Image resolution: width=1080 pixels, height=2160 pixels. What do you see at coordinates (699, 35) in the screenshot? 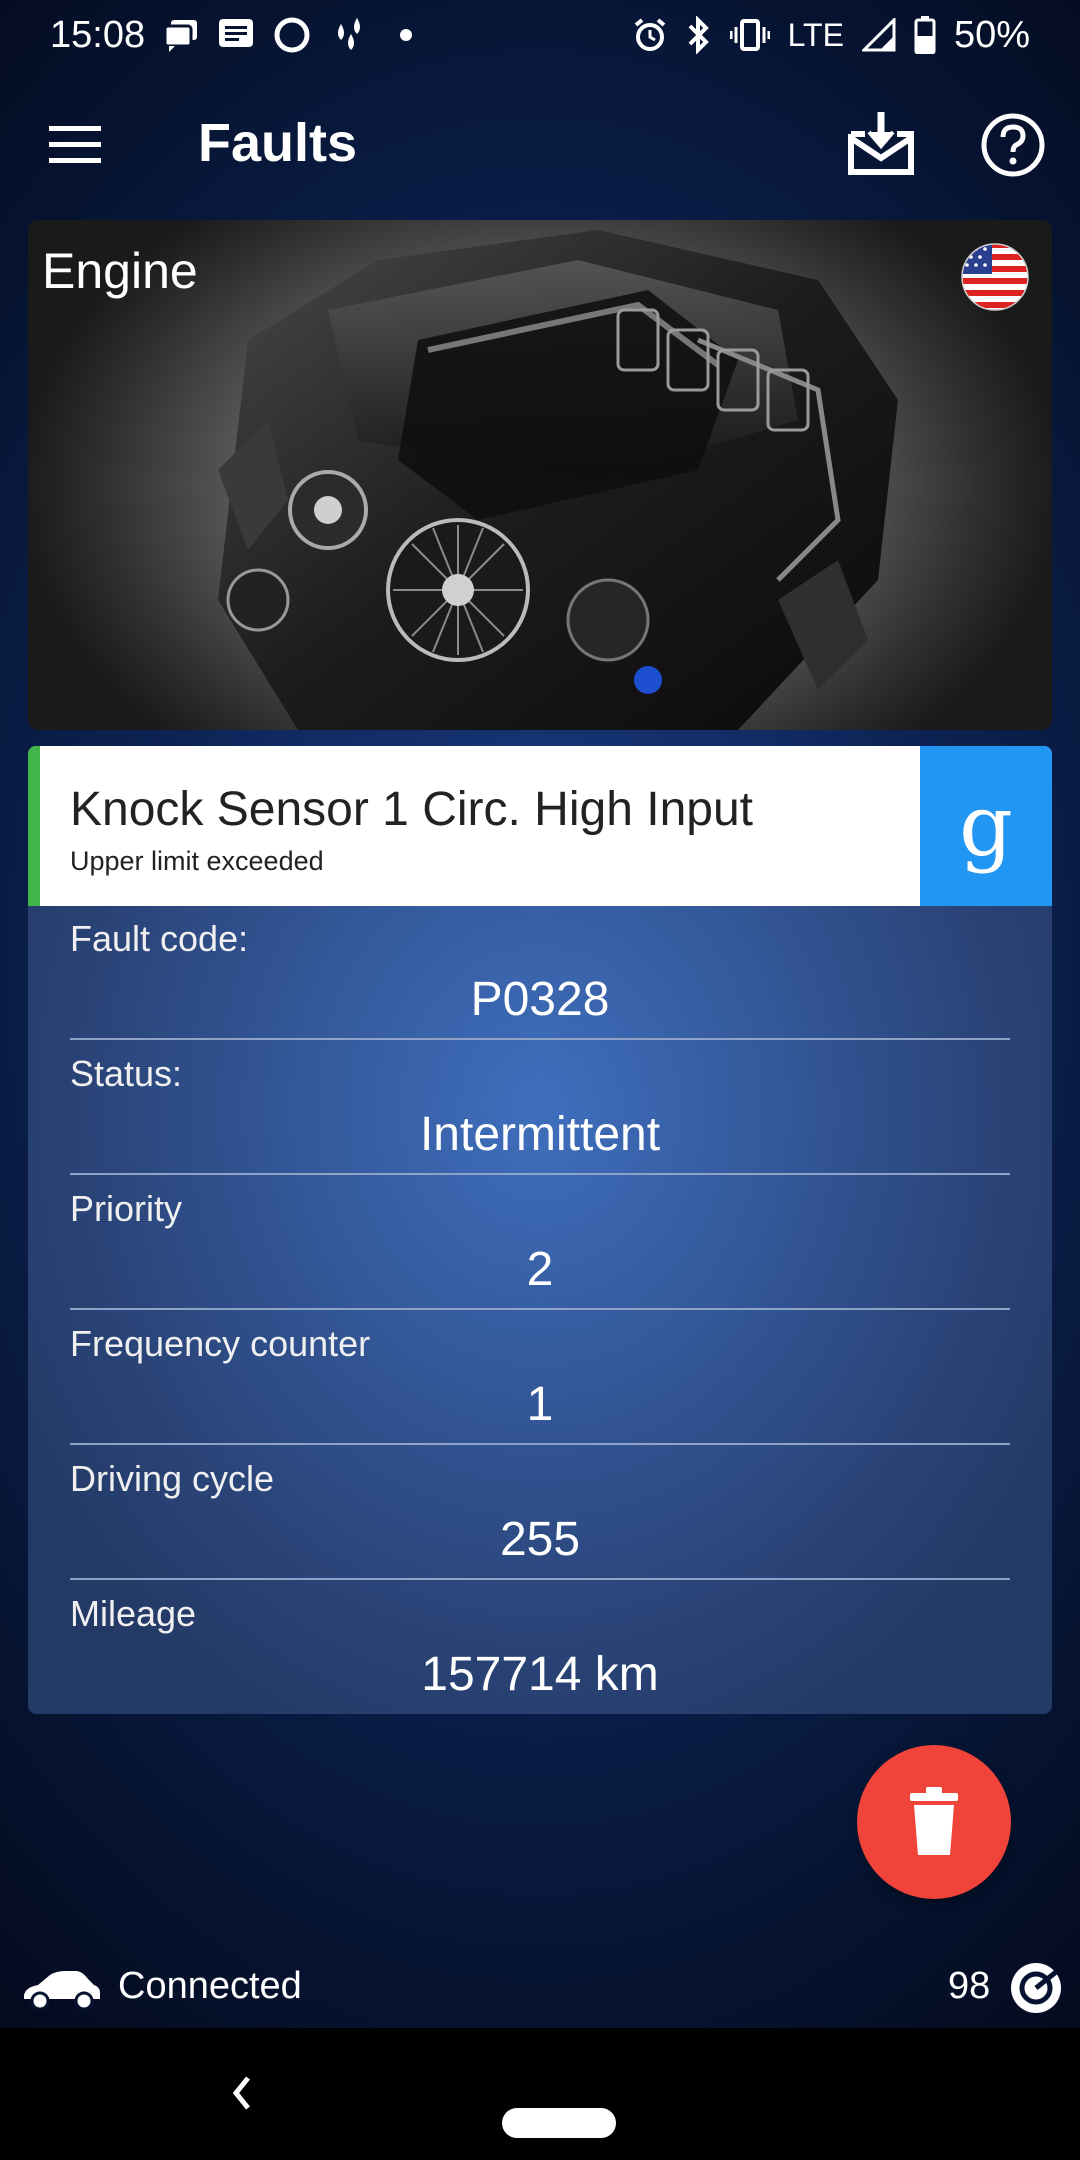
I see `bluetooth-icon` at bounding box center [699, 35].